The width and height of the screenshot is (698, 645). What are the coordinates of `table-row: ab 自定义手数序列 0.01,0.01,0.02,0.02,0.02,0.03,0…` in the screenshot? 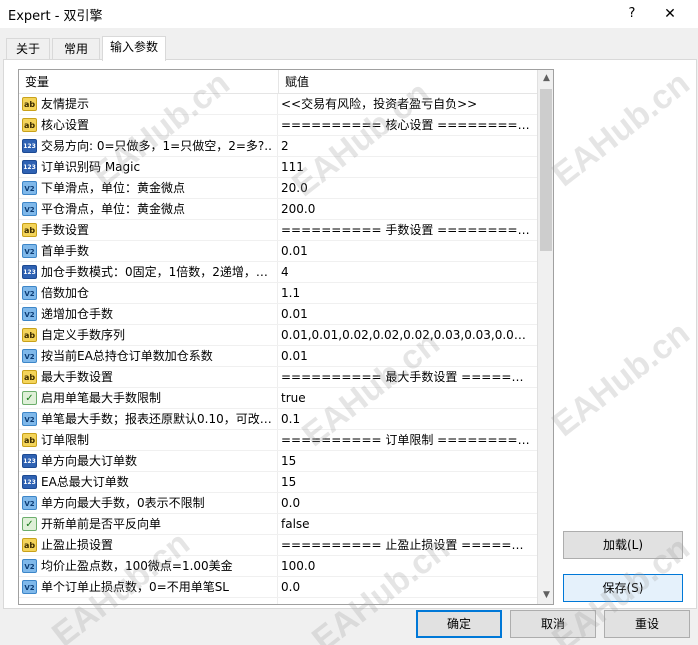 It's located at (278, 335).